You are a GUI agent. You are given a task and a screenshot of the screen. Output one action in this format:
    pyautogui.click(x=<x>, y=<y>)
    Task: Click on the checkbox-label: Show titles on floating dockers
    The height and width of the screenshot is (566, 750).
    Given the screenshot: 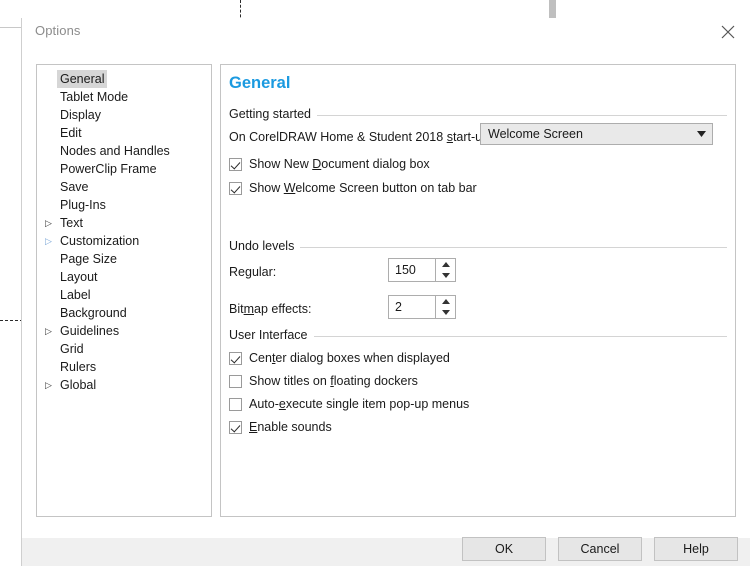 What is the action you would take?
    pyautogui.click(x=333, y=381)
    